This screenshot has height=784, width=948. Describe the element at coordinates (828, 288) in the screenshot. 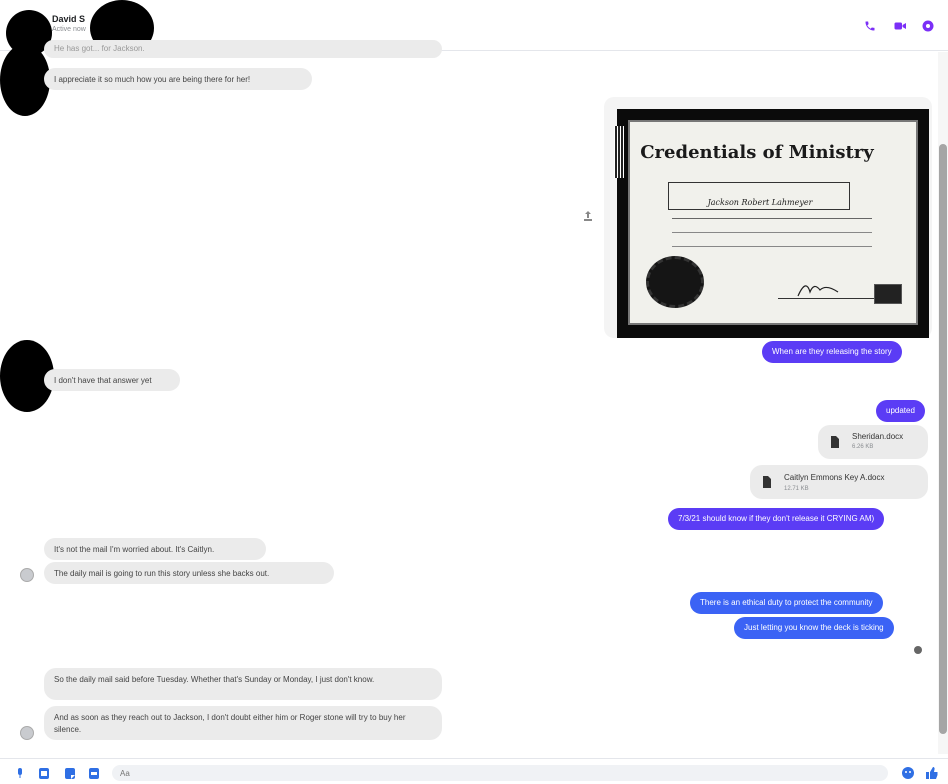

I see `signature-line` at that location.